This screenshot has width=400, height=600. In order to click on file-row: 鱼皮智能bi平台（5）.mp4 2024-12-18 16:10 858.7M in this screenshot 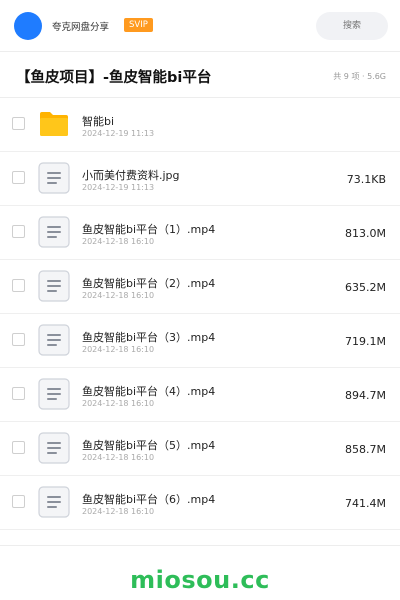, I will do `click(200, 449)`.